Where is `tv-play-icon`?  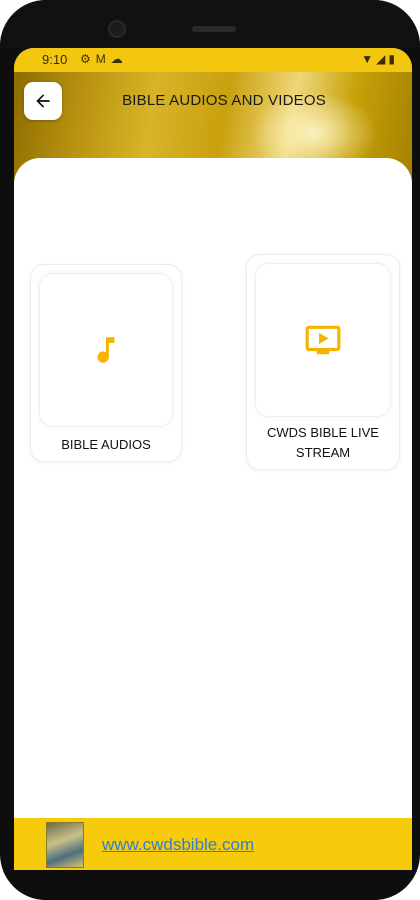
tv-play-icon is located at coordinates (323, 340).